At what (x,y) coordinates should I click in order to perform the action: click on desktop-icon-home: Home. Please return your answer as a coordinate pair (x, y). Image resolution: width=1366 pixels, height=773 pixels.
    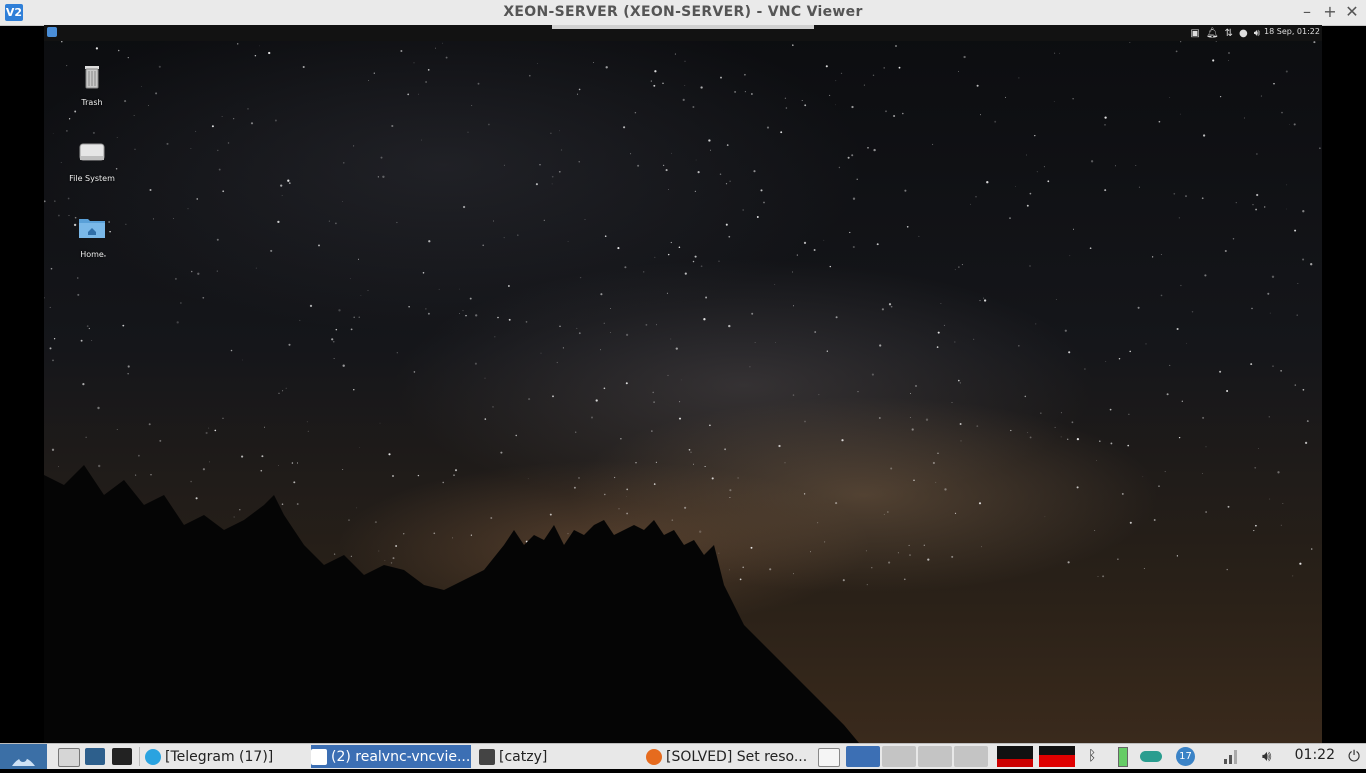
    Looking at the image, I should click on (92, 235).